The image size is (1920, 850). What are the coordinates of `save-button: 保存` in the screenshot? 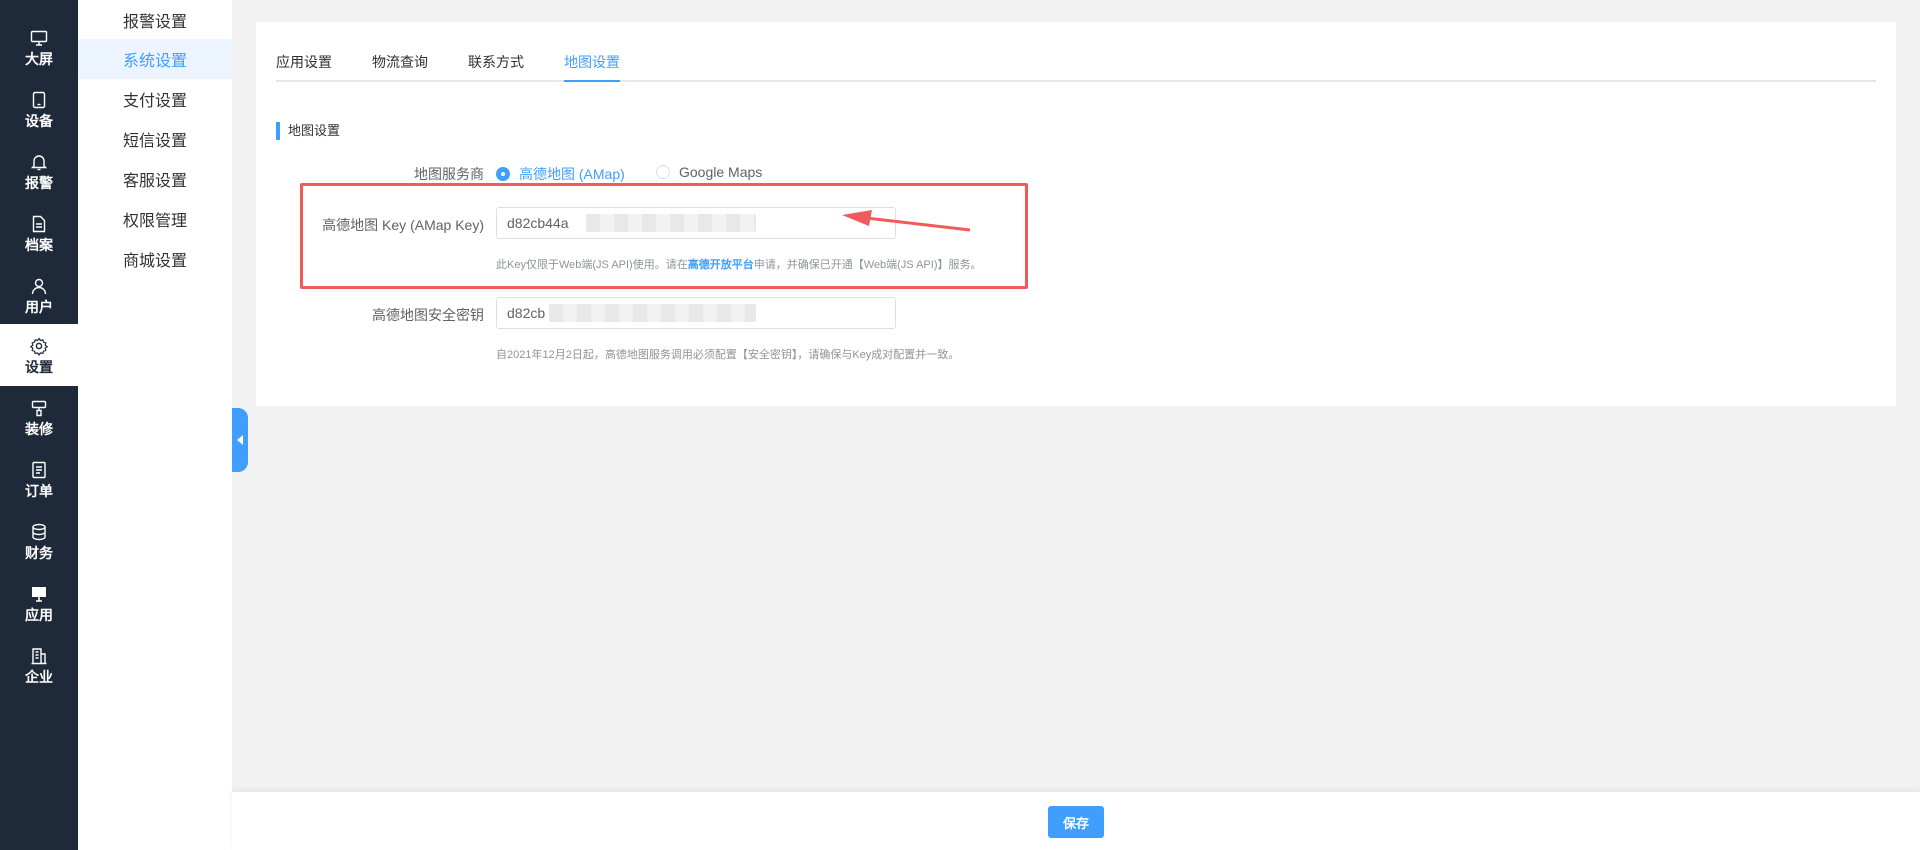 It's located at (1076, 822).